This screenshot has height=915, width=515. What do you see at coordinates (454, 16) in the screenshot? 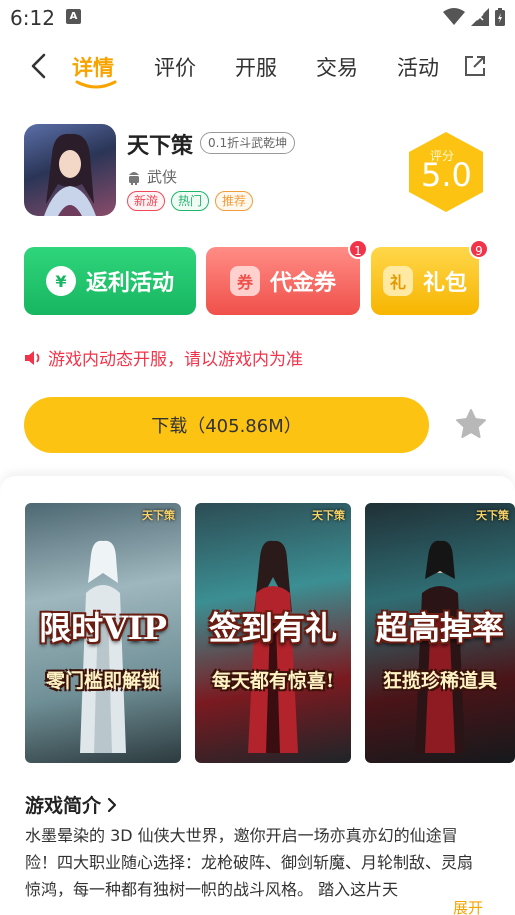
I see `wifi-icon` at bounding box center [454, 16].